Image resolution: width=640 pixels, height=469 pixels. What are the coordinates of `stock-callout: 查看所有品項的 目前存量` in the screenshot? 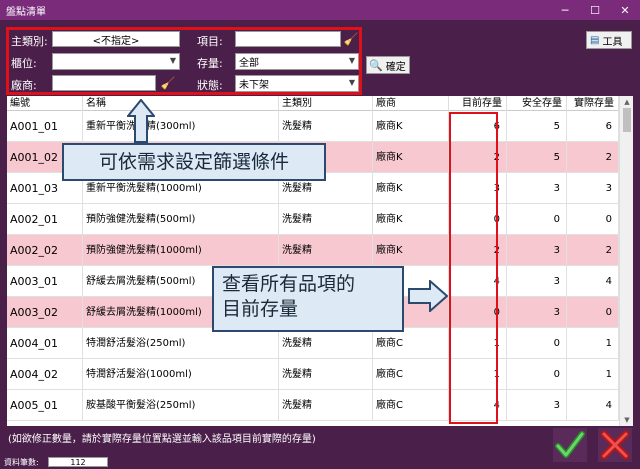 It's located at (308, 299).